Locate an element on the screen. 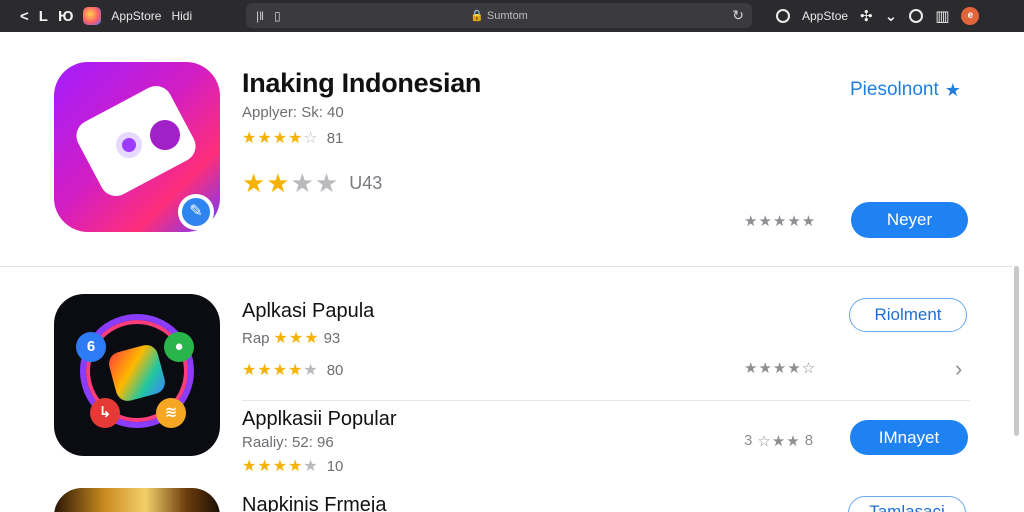  app-logo-icon is located at coordinates (92, 16).